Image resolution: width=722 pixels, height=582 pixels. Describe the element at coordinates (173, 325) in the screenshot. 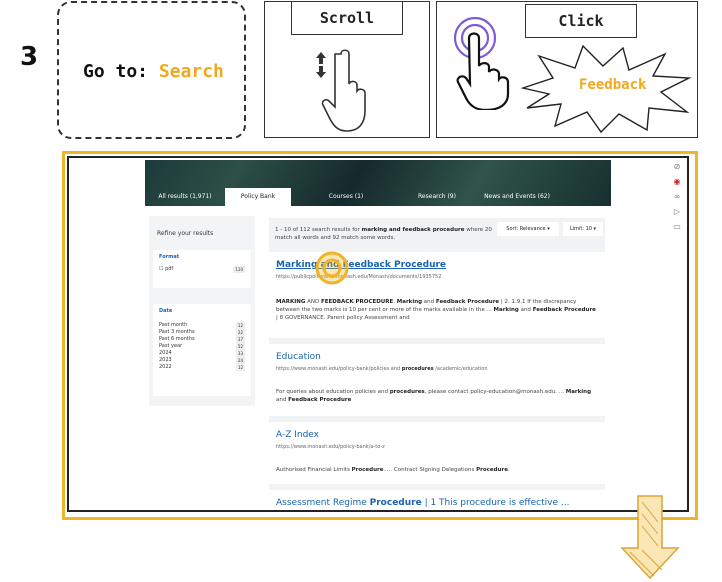

I see `facet-option-label: Past month` at that location.